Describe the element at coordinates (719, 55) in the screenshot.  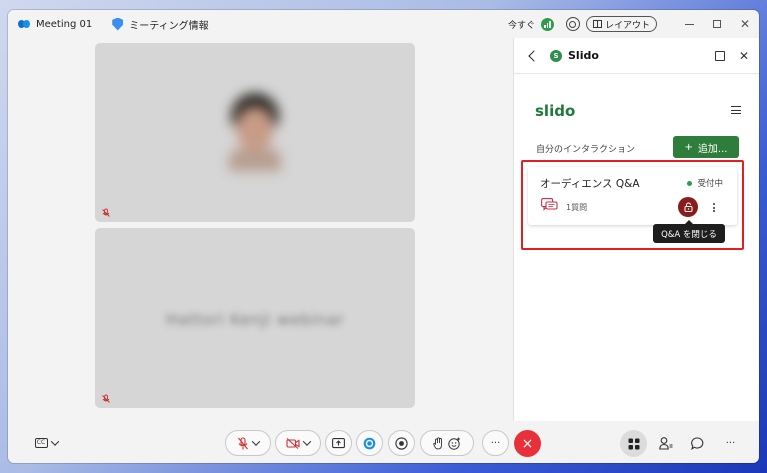
I see `popout-icon` at that location.